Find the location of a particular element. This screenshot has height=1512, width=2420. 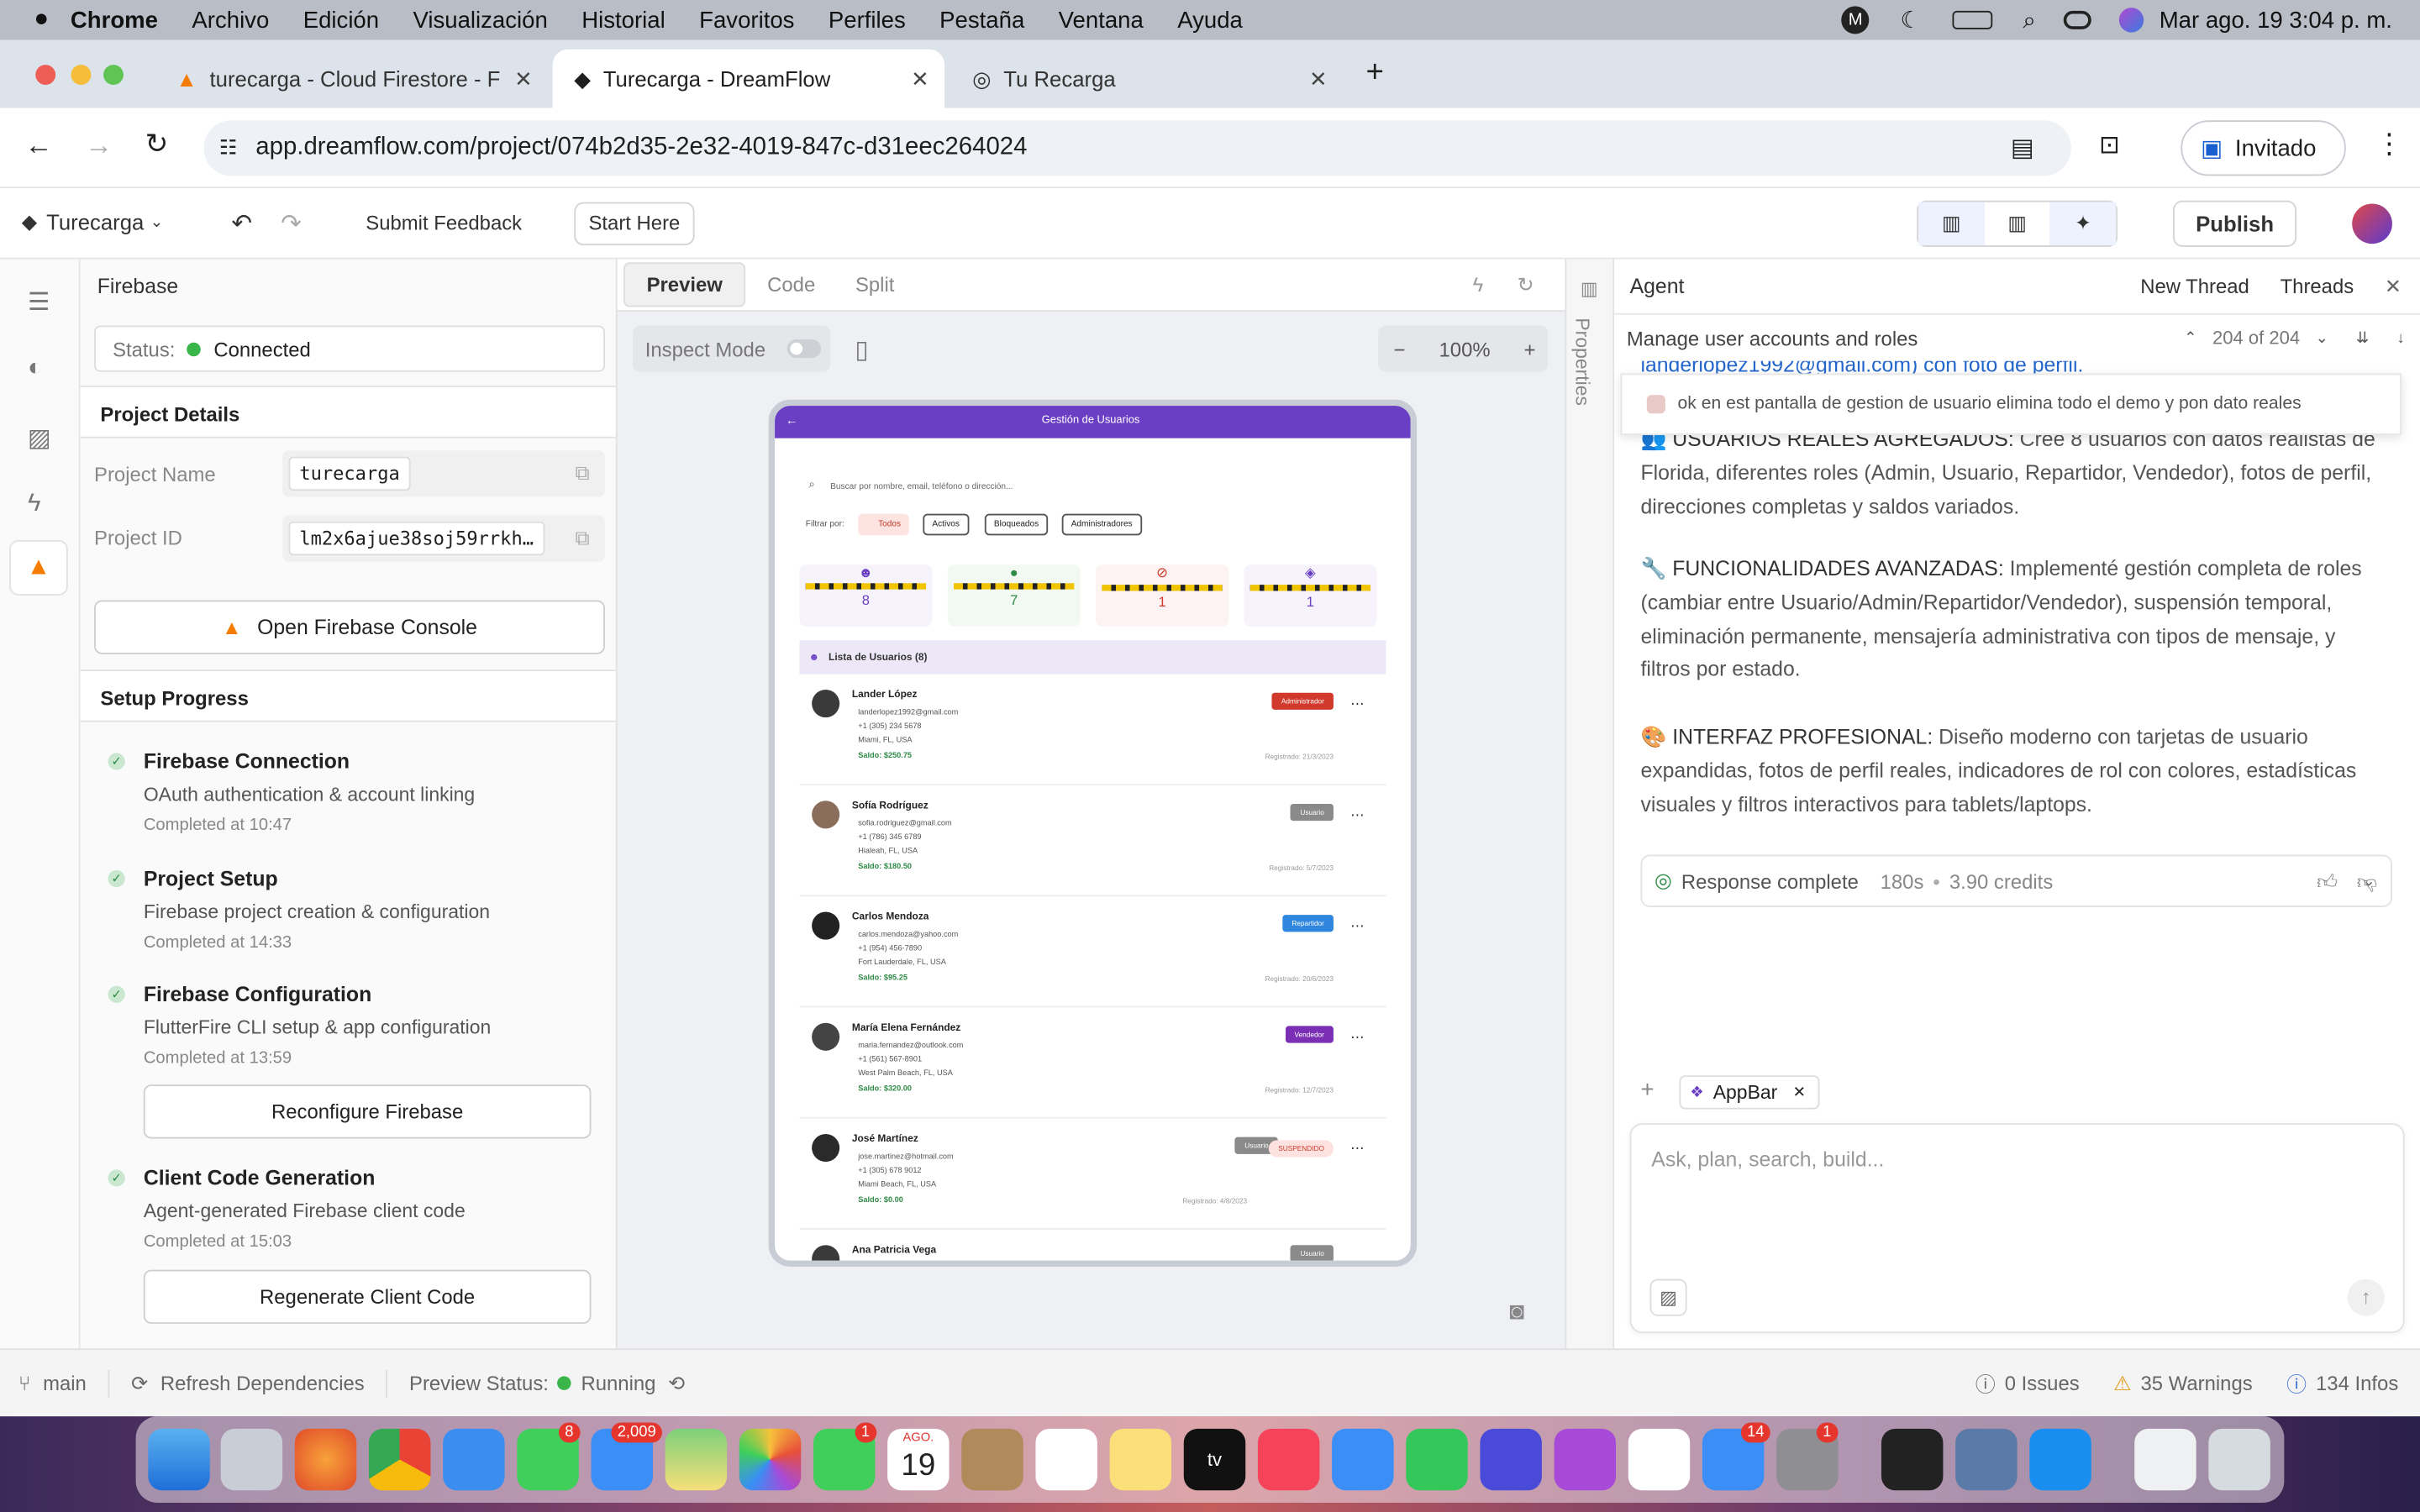

contacts-icon is located at coordinates (992, 1459).